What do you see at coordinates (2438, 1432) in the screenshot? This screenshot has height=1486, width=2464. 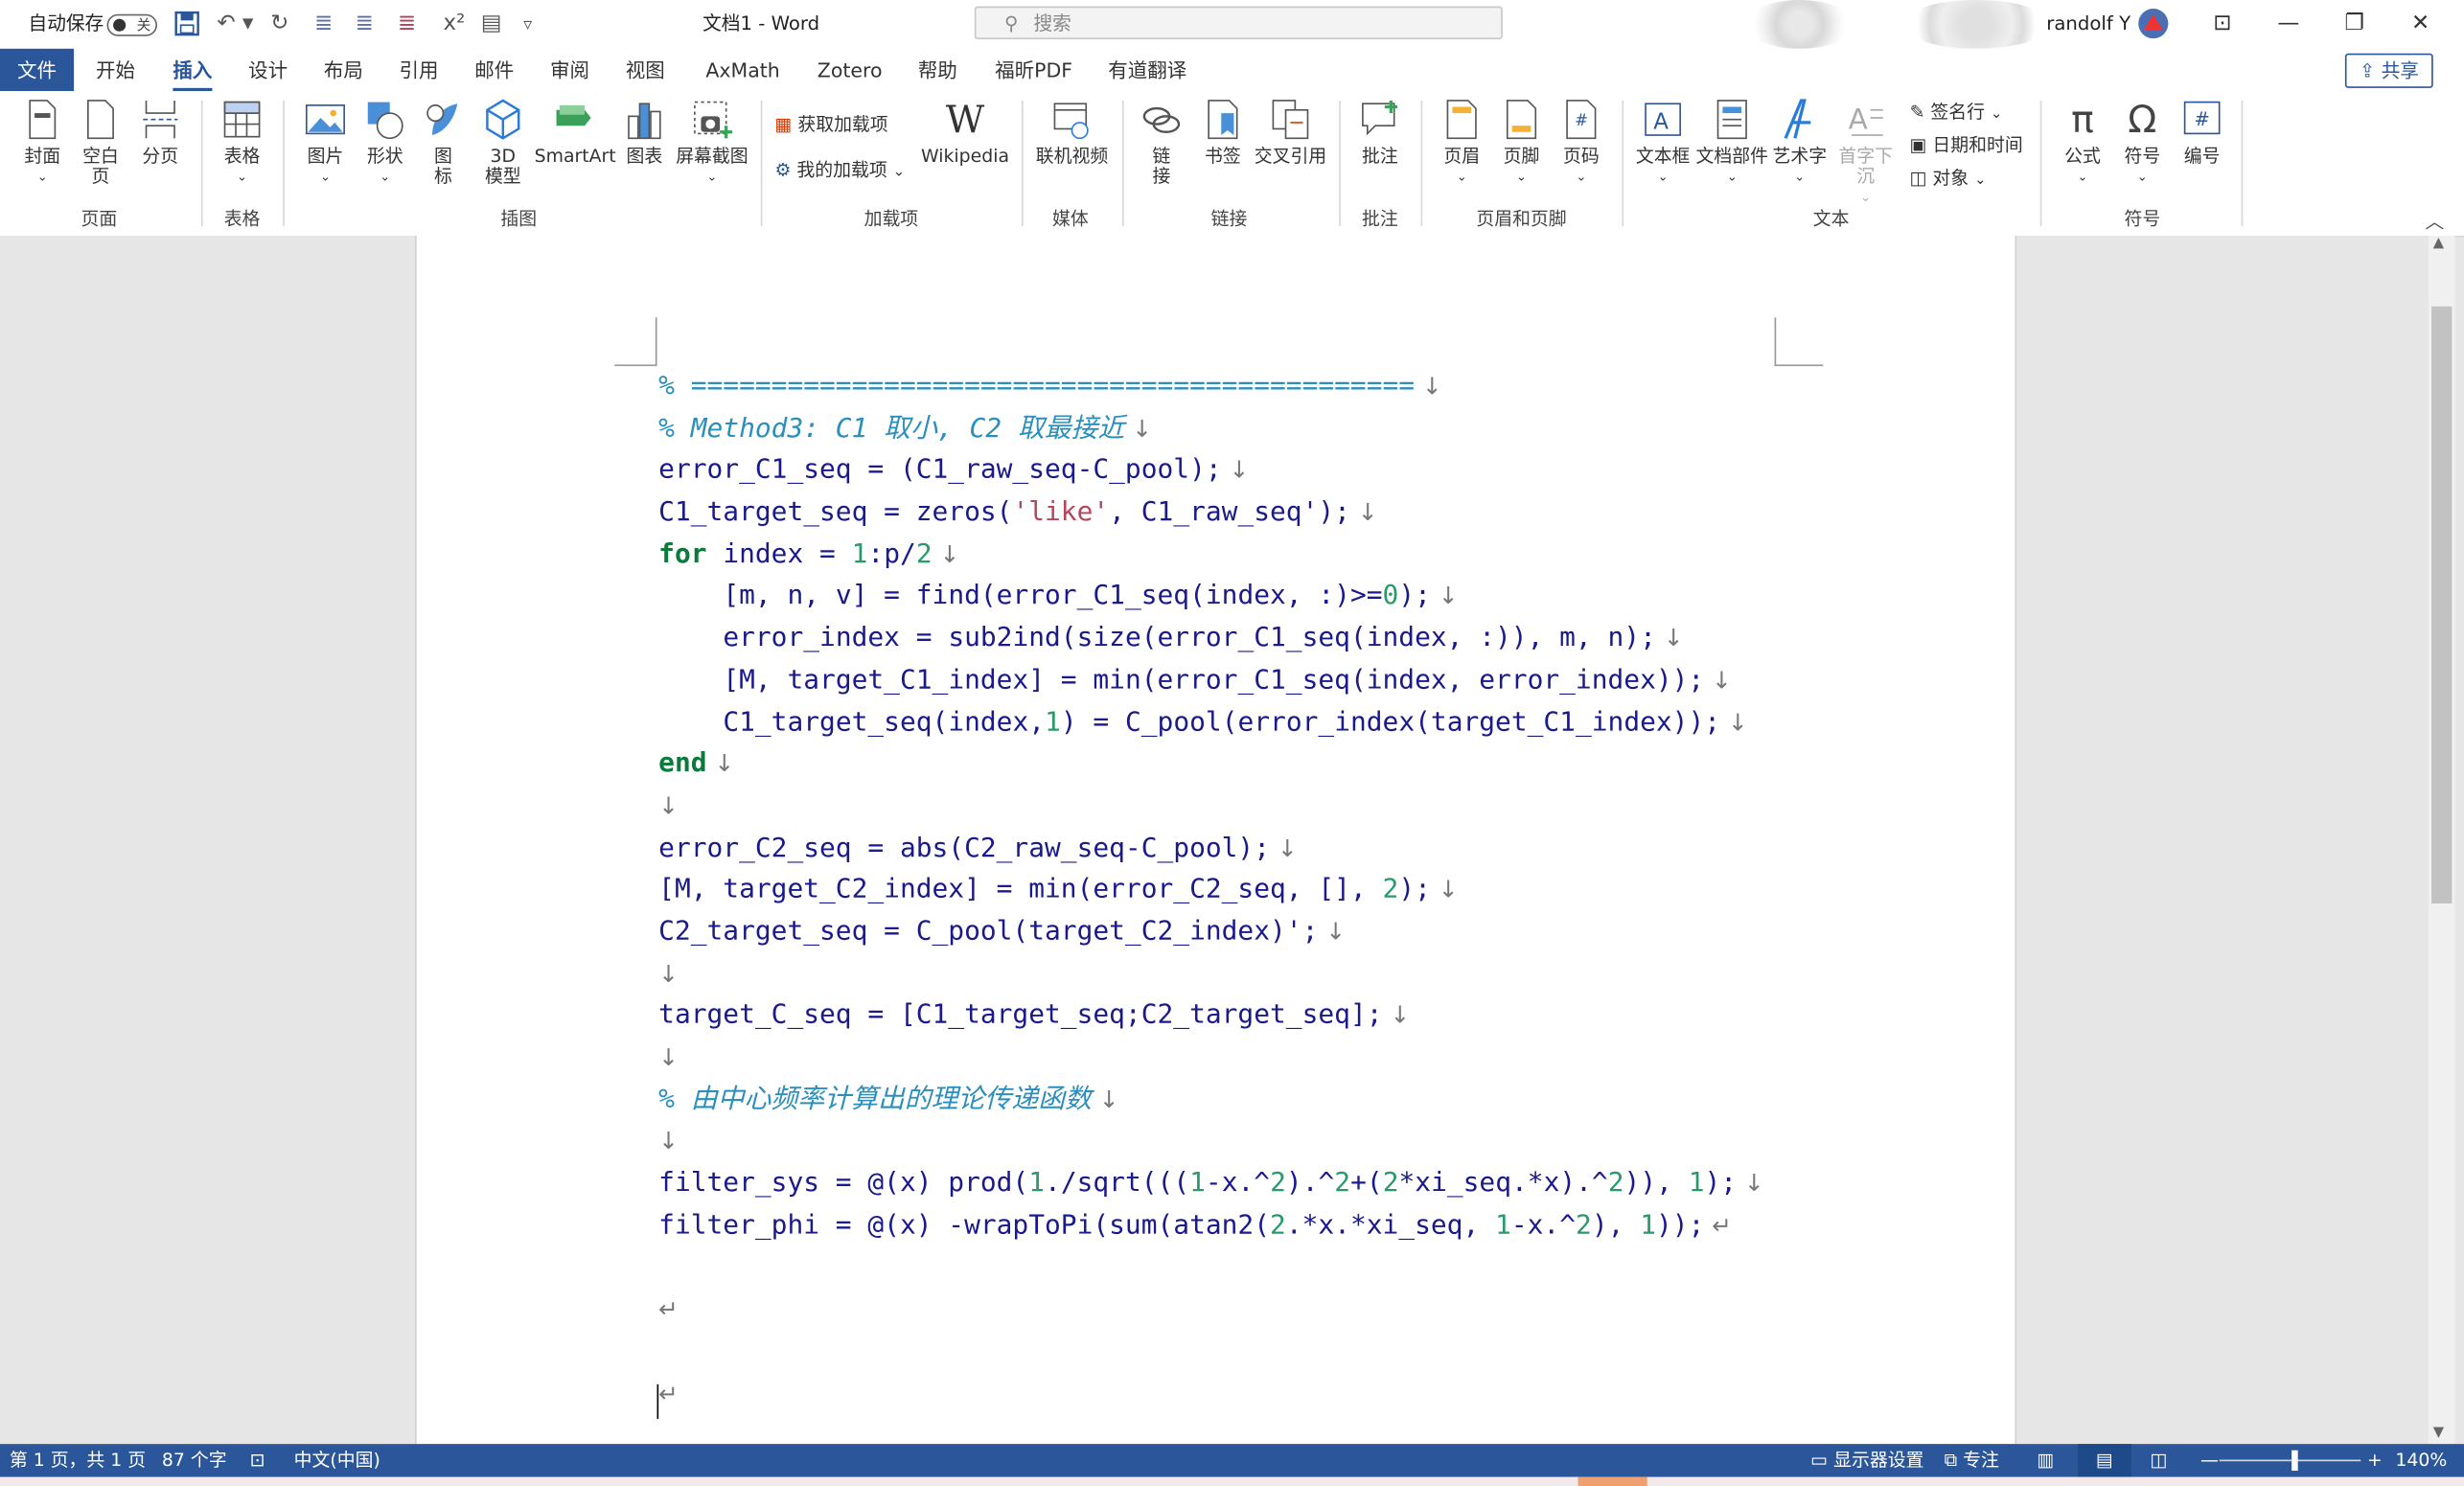 I see `scroll-down-icon: ▼` at bounding box center [2438, 1432].